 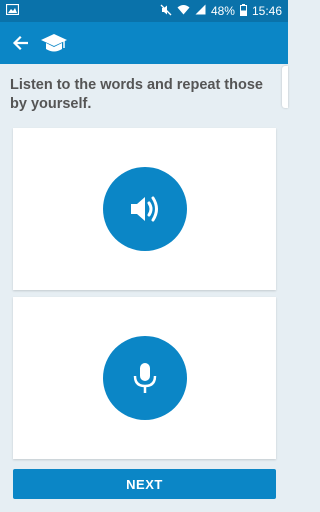 What do you see at coordinates (285, 87) in the screenshot?
I see `side-drawer-handle` at bounding box center [285, 87].